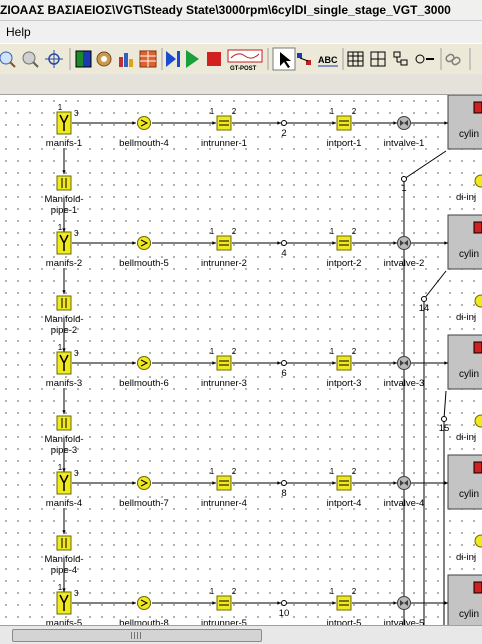  I want to click on junction-label: 1, so click(403, 188).